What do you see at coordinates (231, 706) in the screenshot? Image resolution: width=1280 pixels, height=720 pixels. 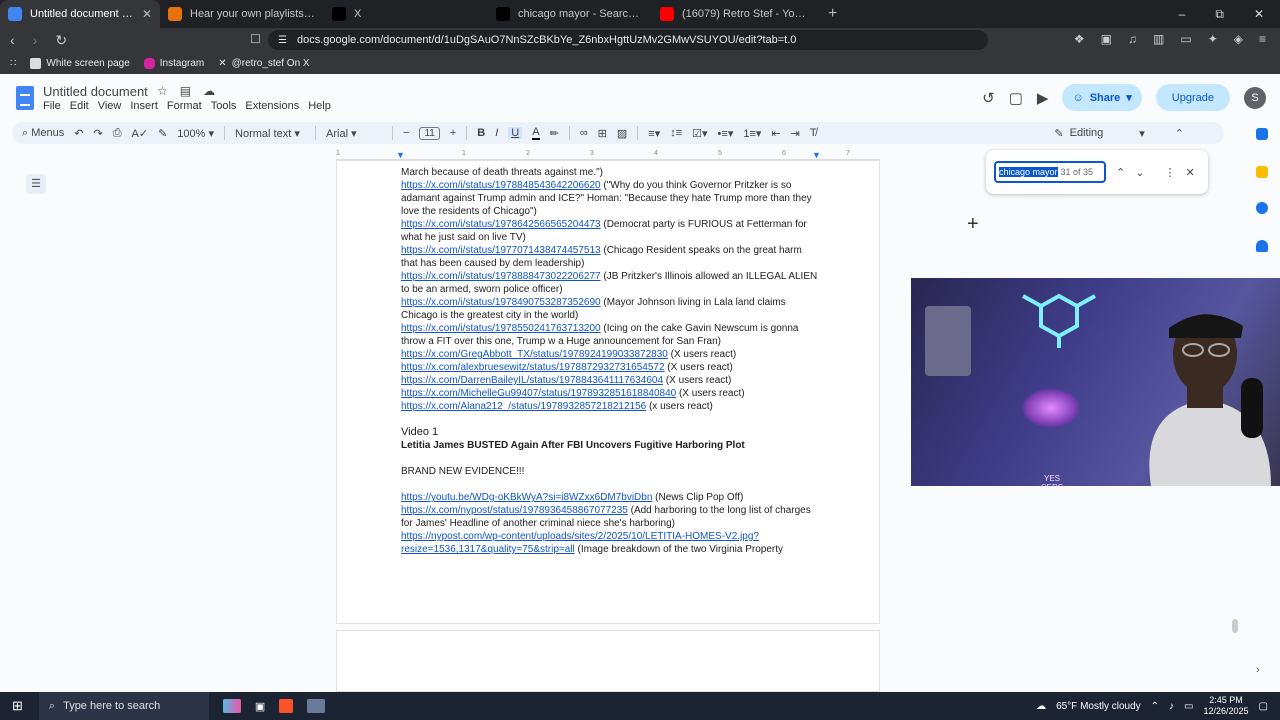 I see `widgets-icon` at bounding box center [231, 706].